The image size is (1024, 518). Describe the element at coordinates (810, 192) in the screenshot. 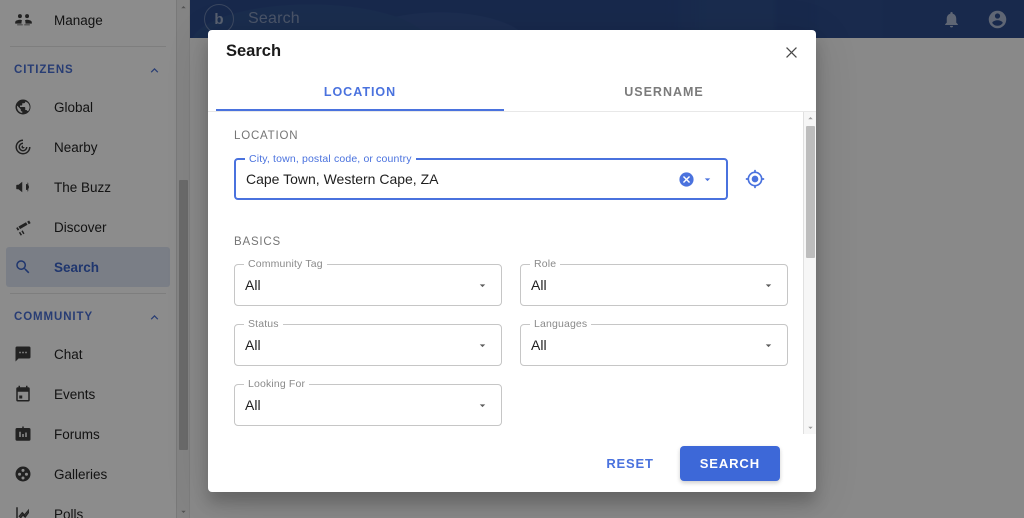

I see `dialog-scrollbar-thumb` at that location.